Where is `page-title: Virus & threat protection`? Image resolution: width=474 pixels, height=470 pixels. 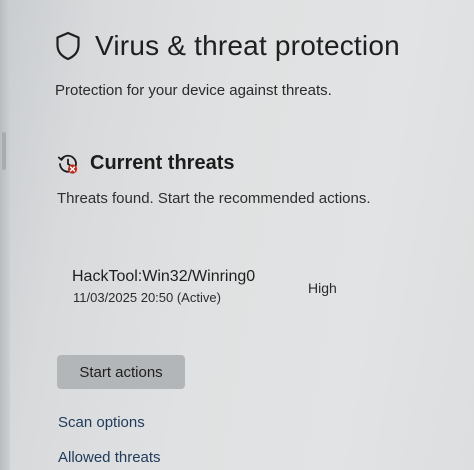
page-title: Virus & threat protection is located at coordinates (247, 45).